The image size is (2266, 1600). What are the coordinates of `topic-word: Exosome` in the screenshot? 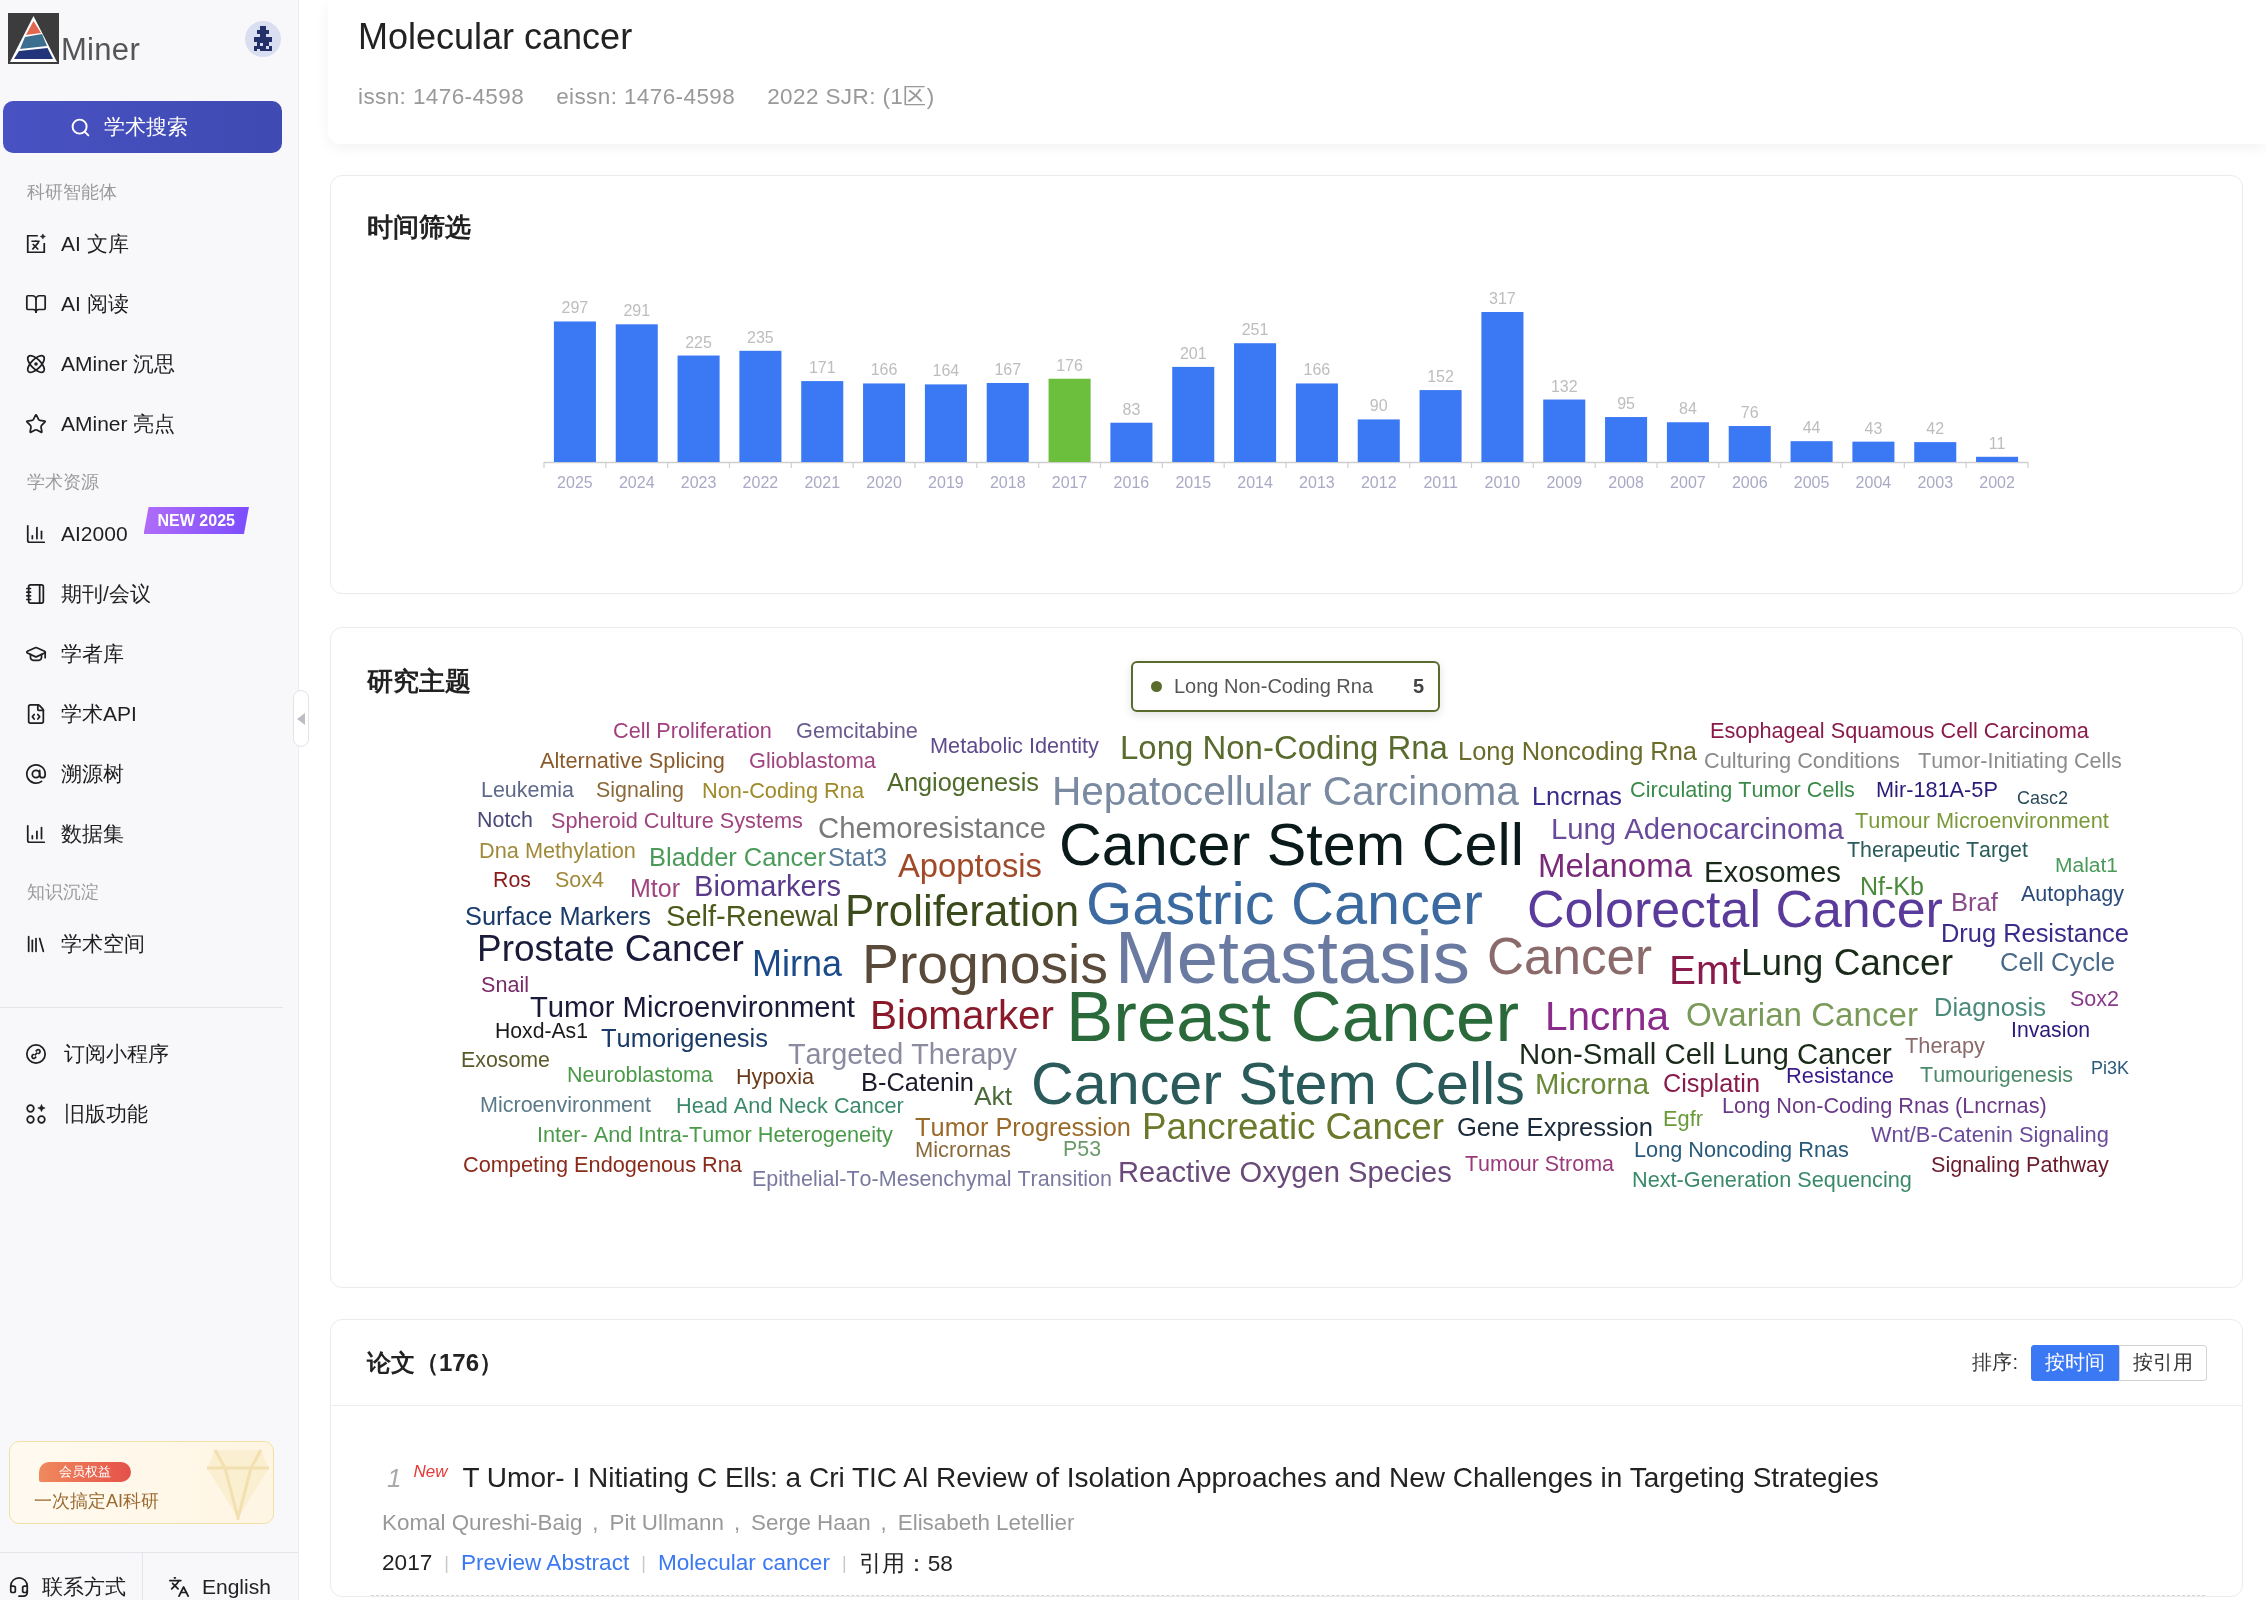 It's located at (505, 1061).